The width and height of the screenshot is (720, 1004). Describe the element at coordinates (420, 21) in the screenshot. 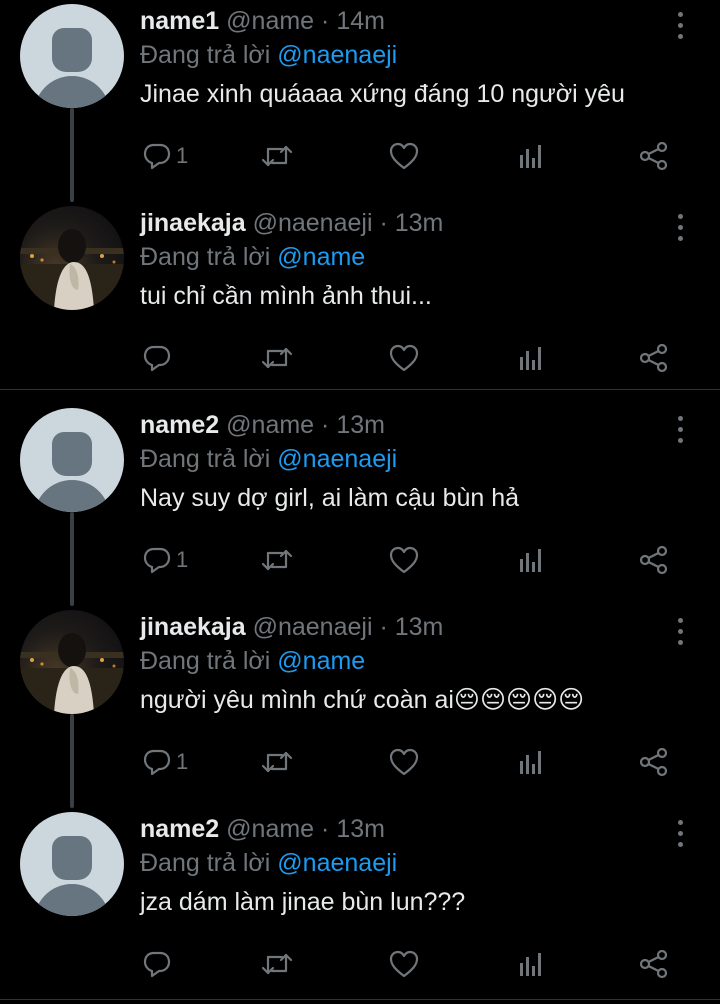

I see `tweet-header: name1 @name · 14m` at that location.